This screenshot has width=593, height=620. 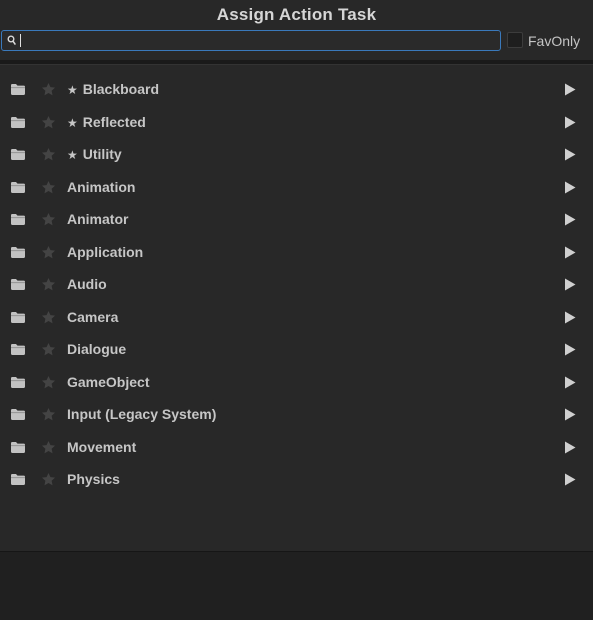 I want to click on list-item-label: Input (Legacy System), so click(x=141, y=414).